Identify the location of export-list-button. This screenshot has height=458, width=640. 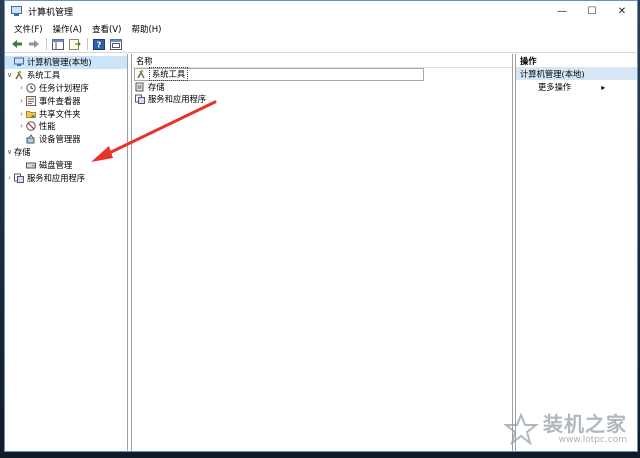
(74, 44).